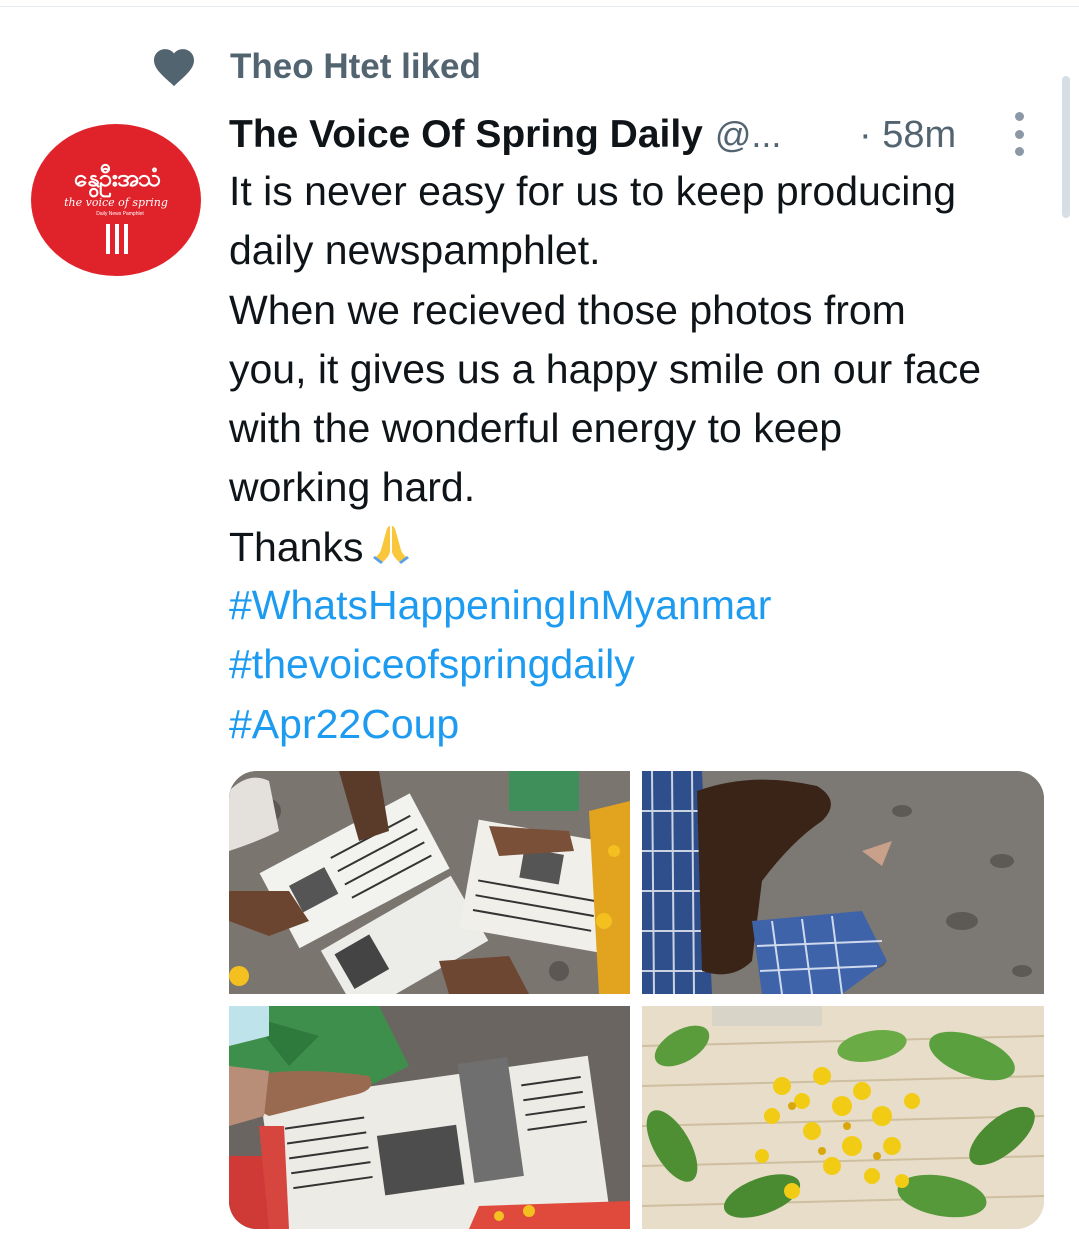 The width and height of the screenshot is (1079, 1250). Describe the element at coordinates (644, 605) in the screenshot. I see `hashtag-link: #WhatsHappeningInMyanmar` at that location.